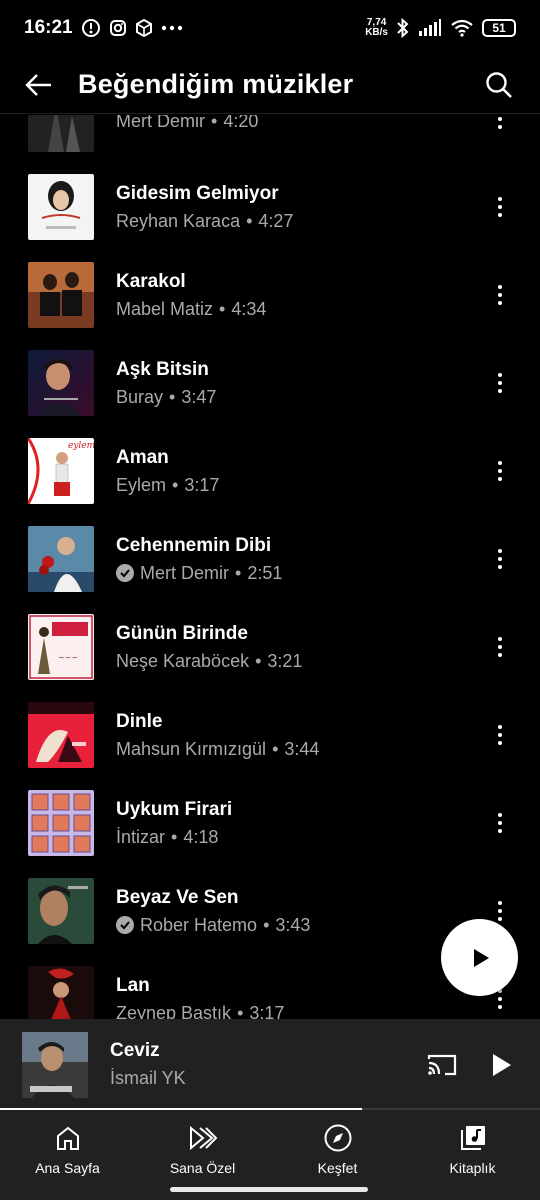 The height and width of the screenshot is (1200, 540). Describe the element at coordinates (267, 1011) in the screenshot. I see `track-duration: 3:17` at that location.